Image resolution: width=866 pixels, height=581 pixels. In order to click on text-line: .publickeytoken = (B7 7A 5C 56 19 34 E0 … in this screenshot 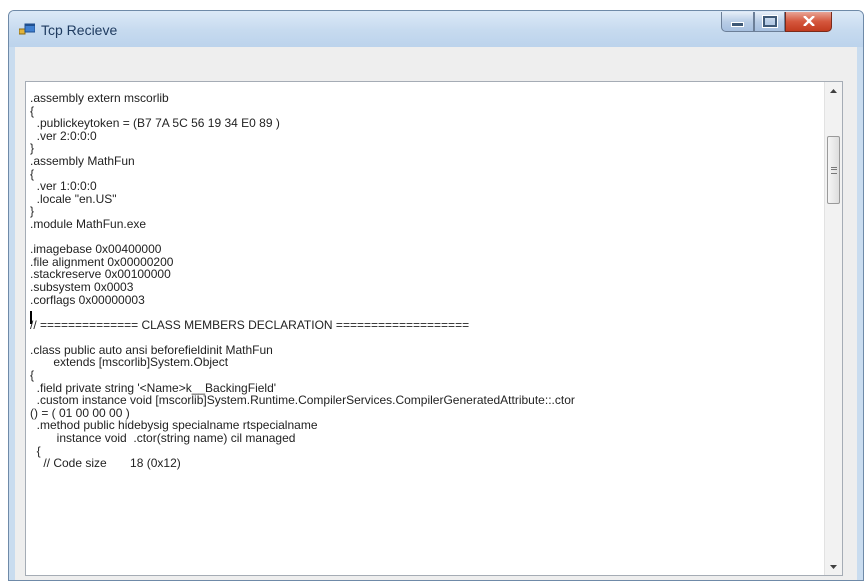, I will do `click(155, 123)`.